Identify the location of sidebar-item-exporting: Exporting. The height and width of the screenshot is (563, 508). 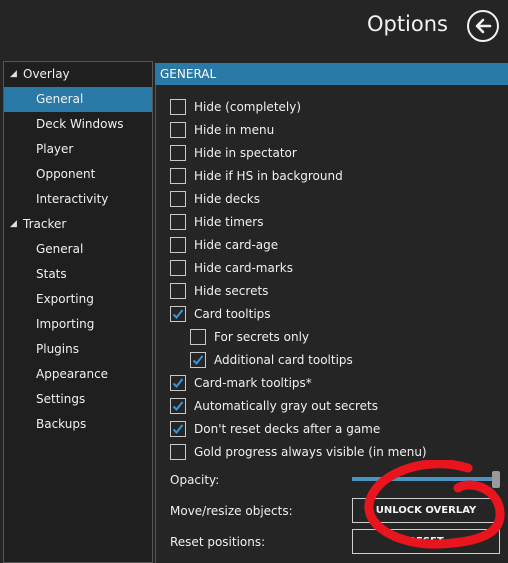
(78, 299).